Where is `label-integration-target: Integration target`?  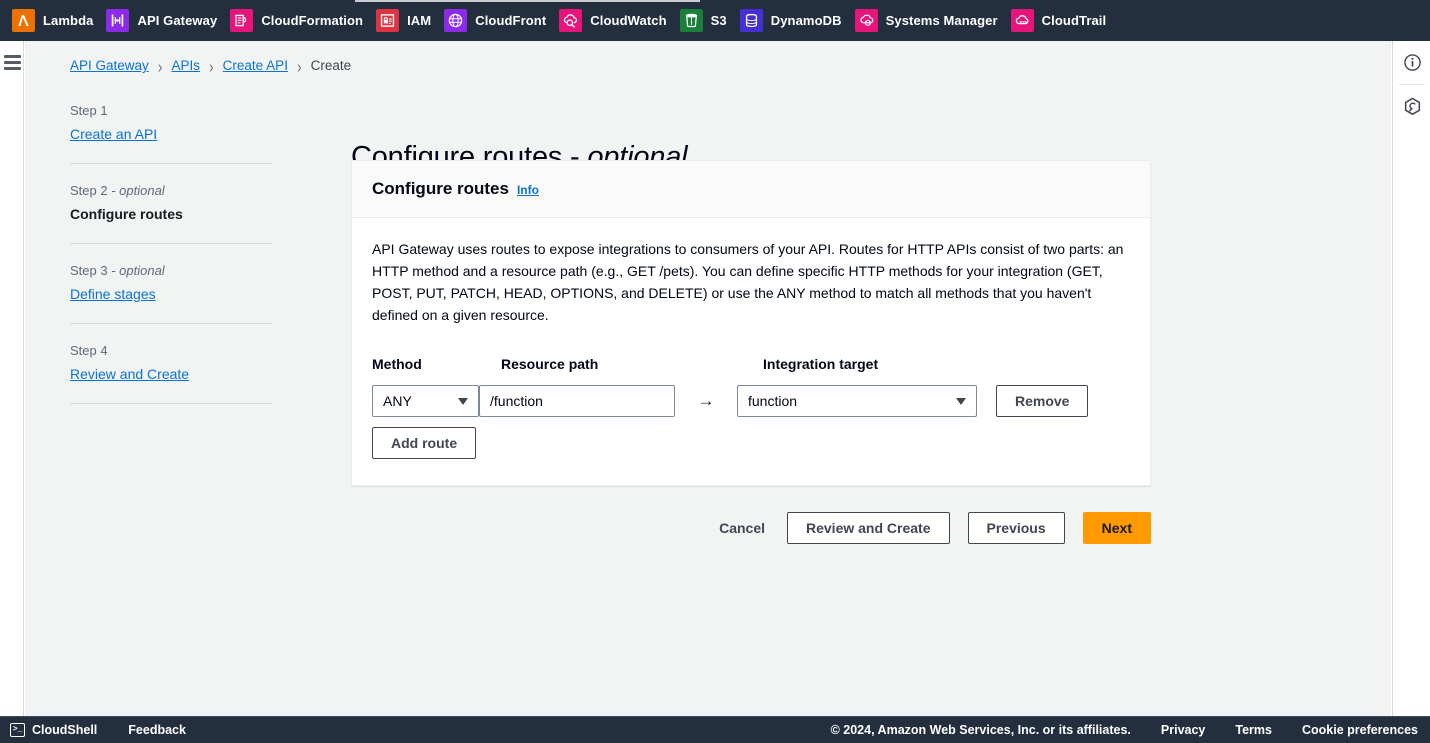 label-integration-target: Integration target is located at coordinates (821, 364).